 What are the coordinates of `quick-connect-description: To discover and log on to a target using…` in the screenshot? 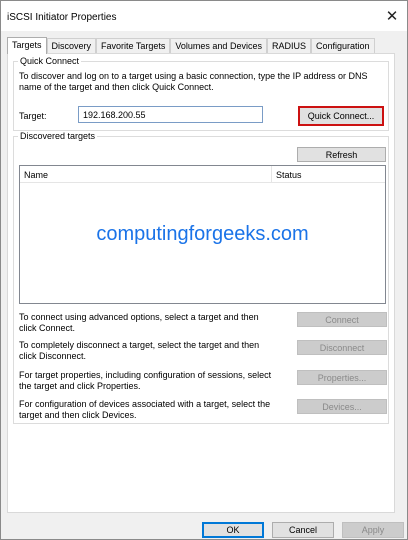 It's located at (193, 81).